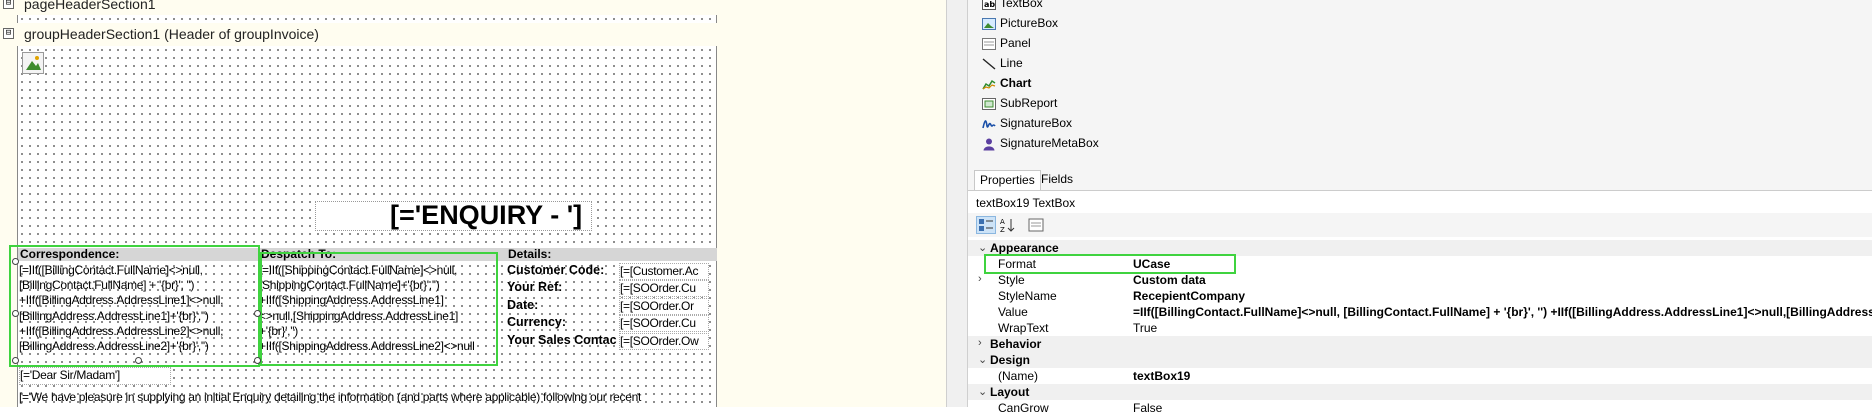  Describe the element at coordinates (1420, 344) in the screenshot. I see `category-behavior: › Behavior` at that location.